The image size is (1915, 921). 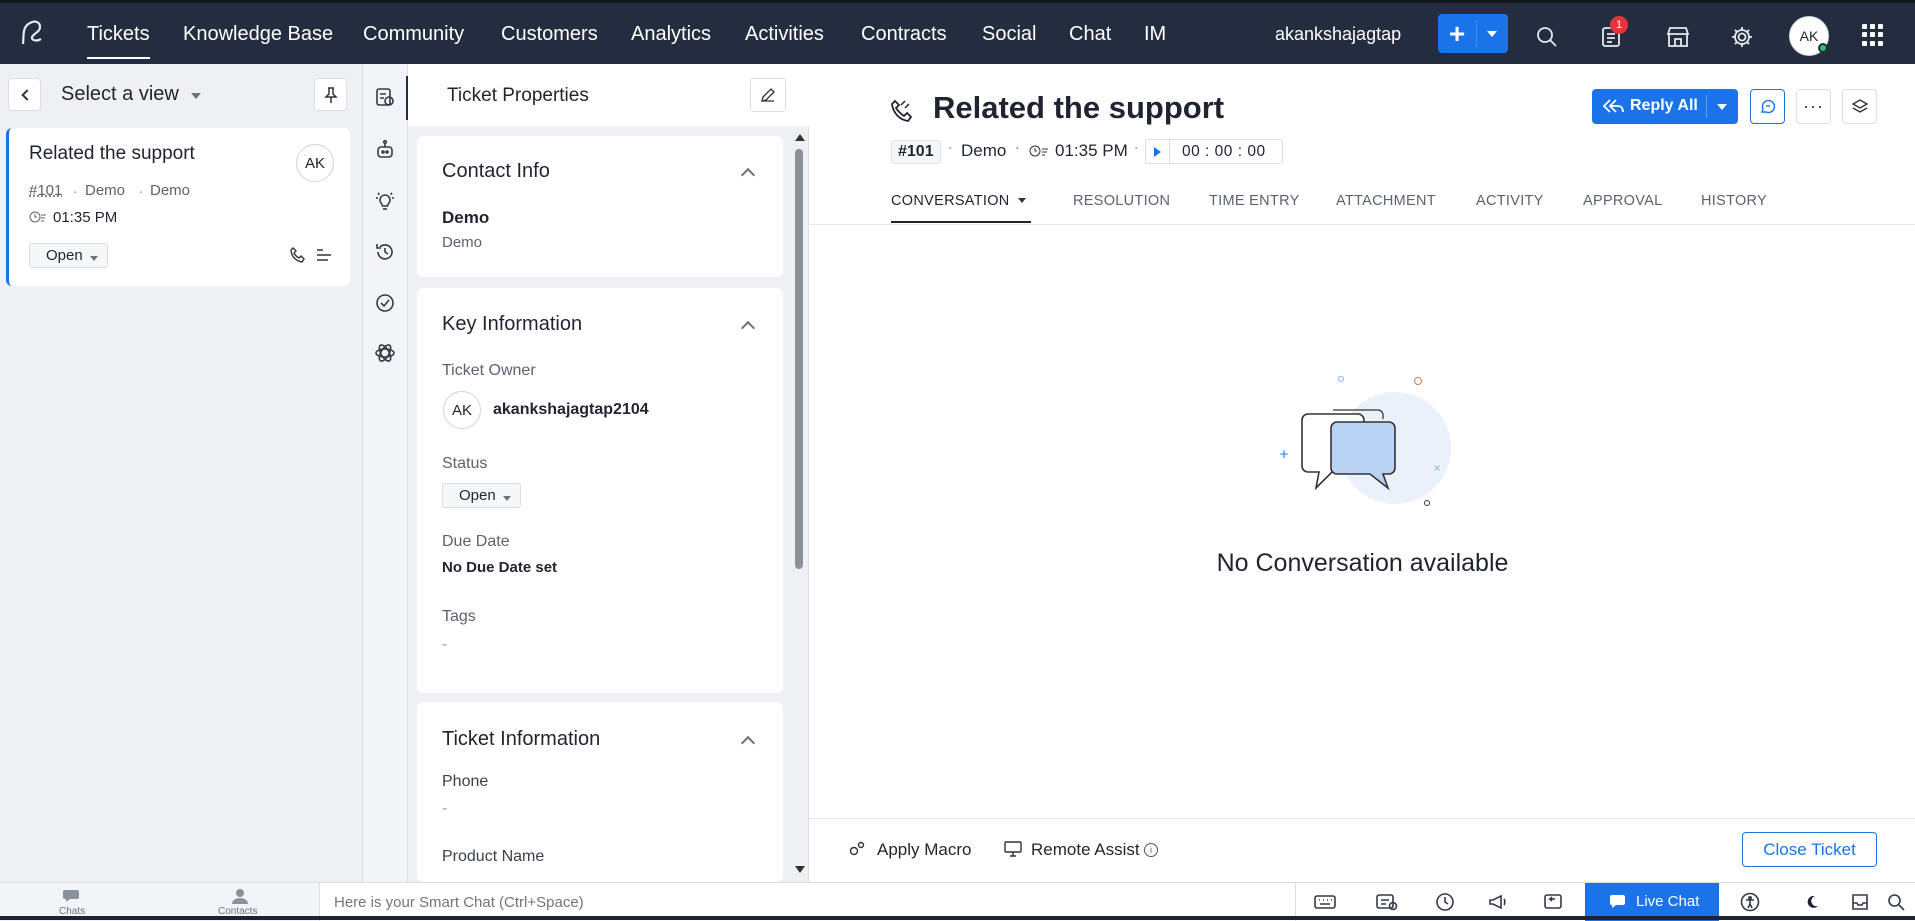 What do you see at coordinates (1722, 107) in the screenshot?
I see `reply-options-arrow` at bounding box center [1722, 107].